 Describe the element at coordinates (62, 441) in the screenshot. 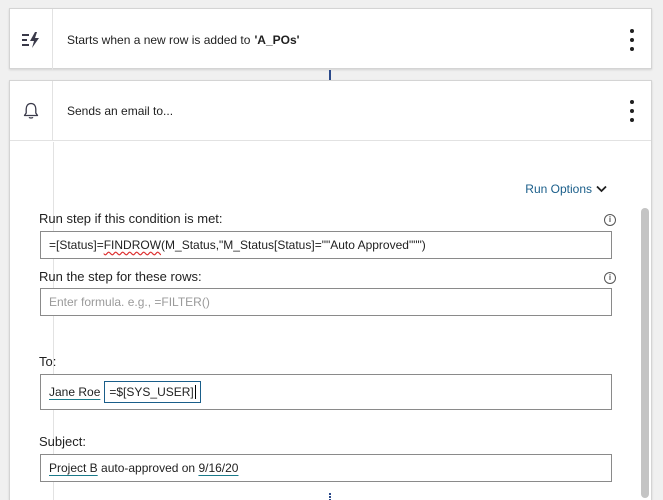

I see `subject-label: Subject:` at that location.